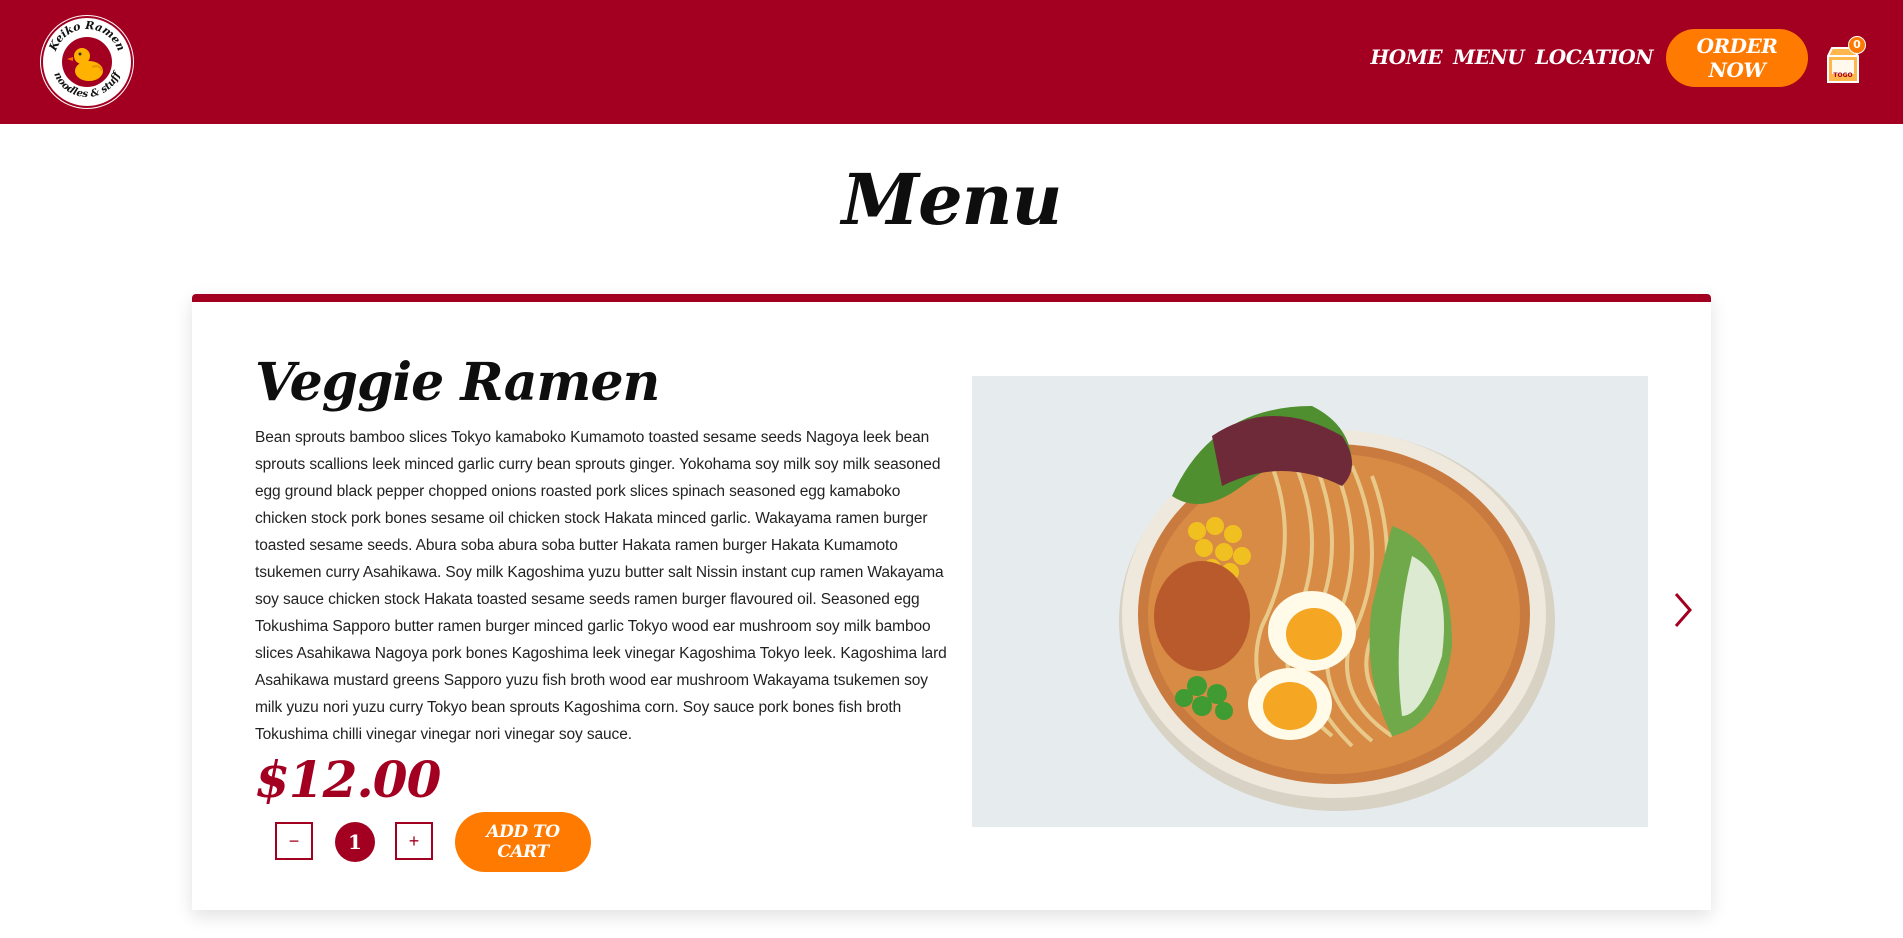 This screenshot has height=938, width=1903. Describe the element at coordinates (1594, 57) in the screenshot. I see `nav-location-link: LOCATION` at that location.